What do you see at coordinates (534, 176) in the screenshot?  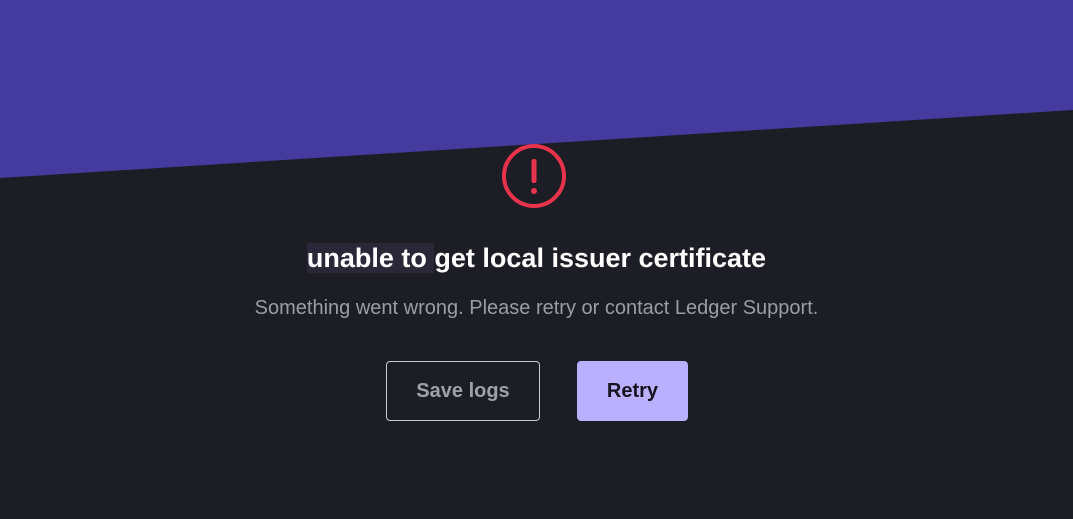 I see `exclamation-circle-icon` at bounding box center [534, 176].